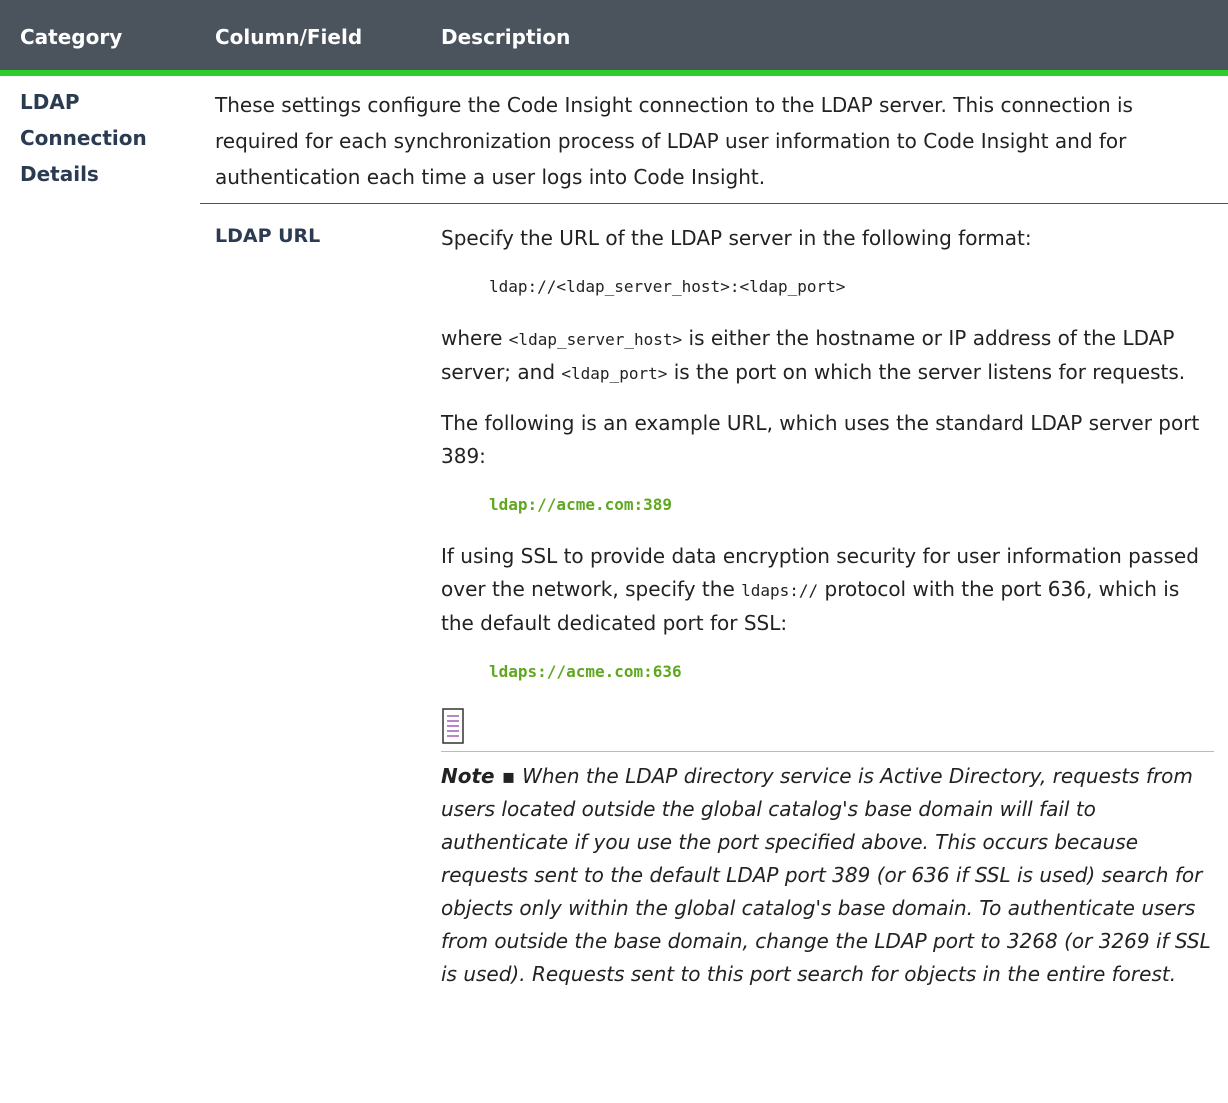  Describe the element at coordinates (453, 726) in the screenshot. I see `note-icon` at that location.